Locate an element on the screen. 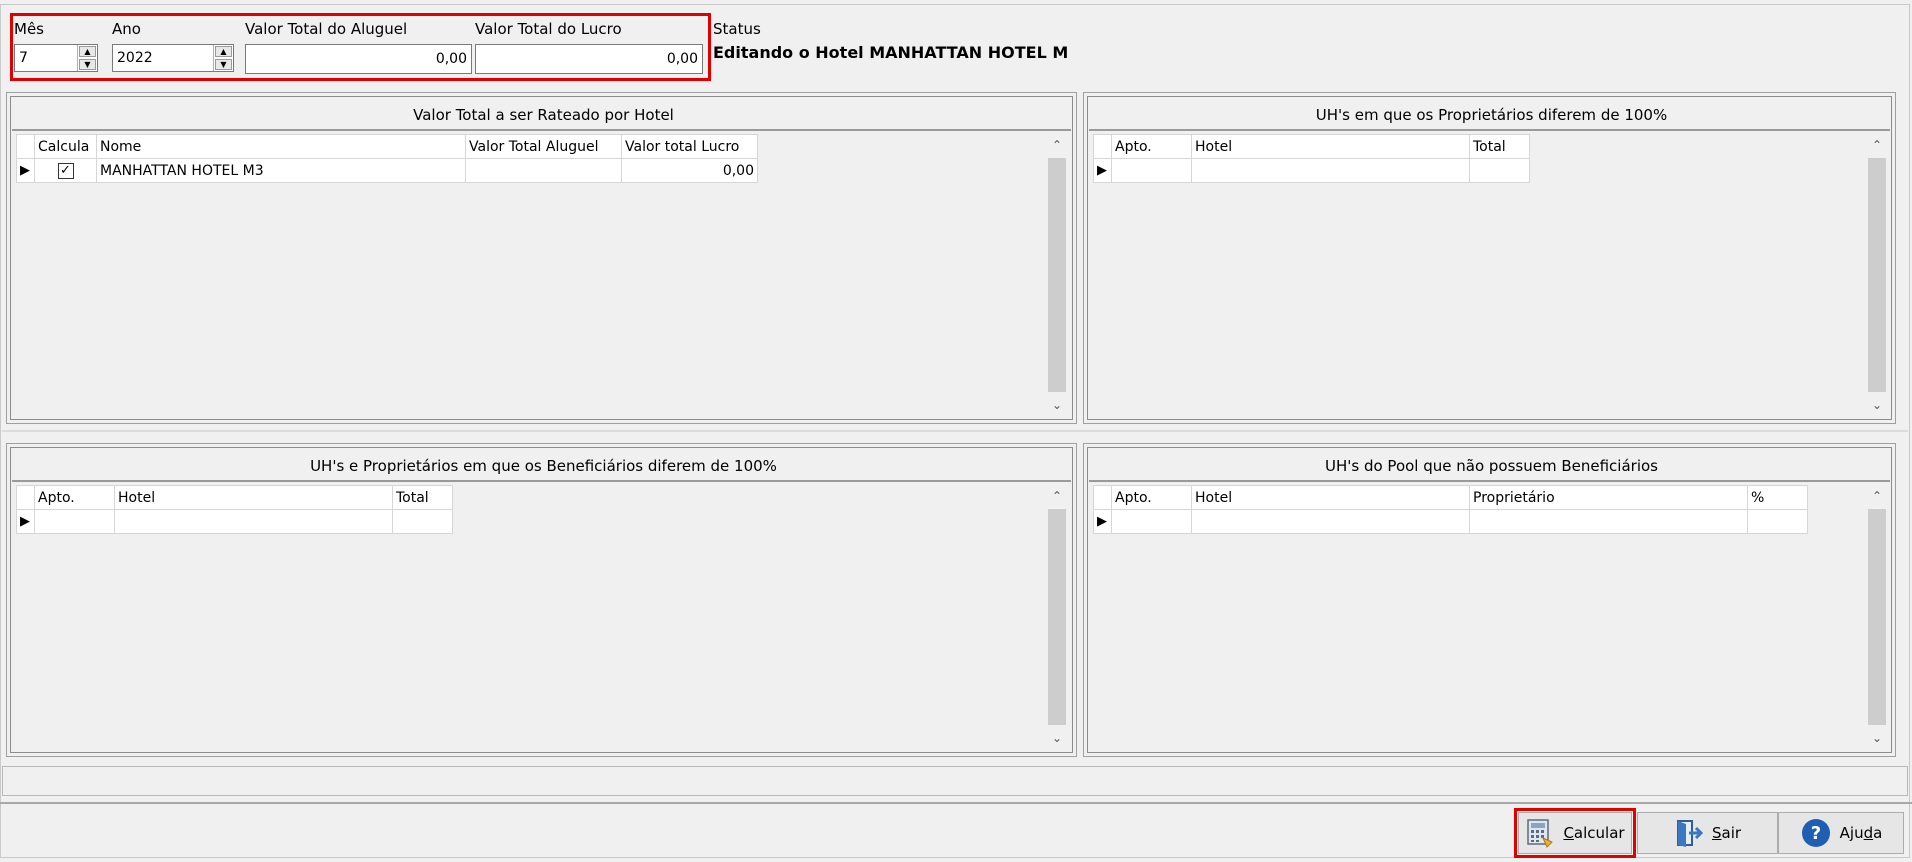 This screenshot has width=1912, height=862. sair-button: Sair is located at coordinates (1707, 833).